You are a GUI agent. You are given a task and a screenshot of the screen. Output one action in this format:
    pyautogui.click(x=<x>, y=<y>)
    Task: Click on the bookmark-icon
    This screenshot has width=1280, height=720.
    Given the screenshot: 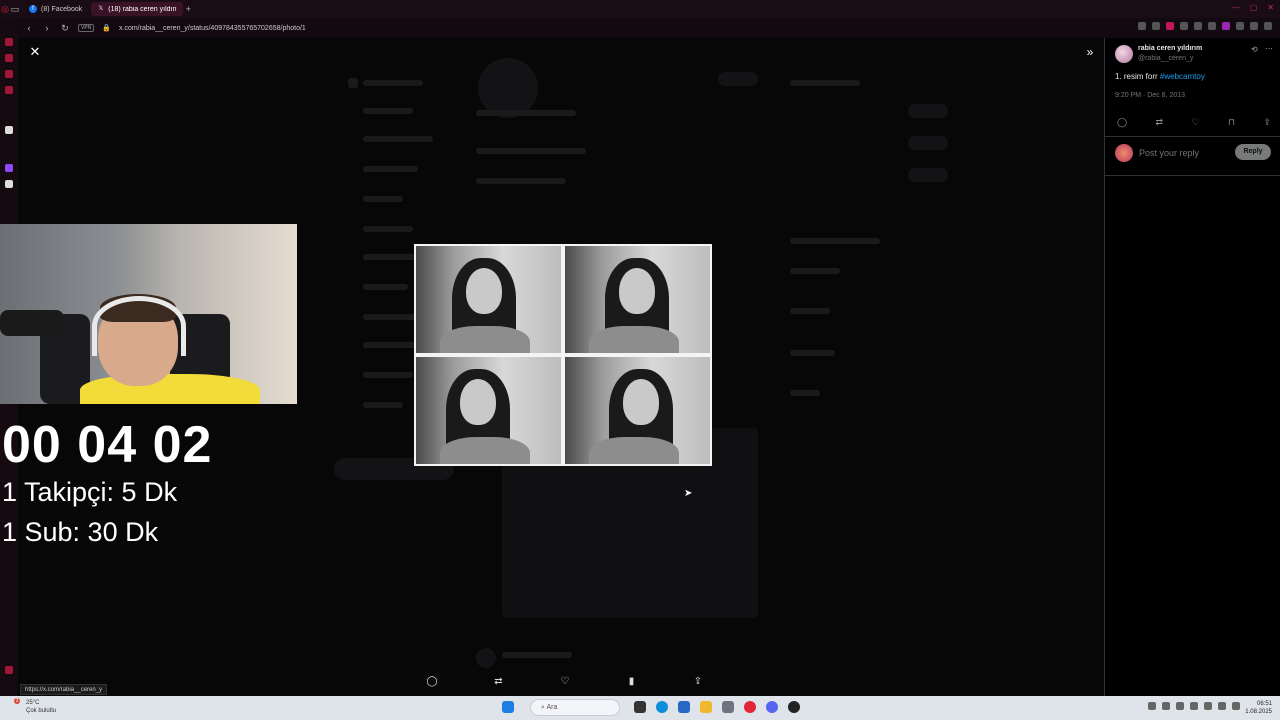 What is the action you would take?
    pyautogui.click(x=1142, y=26)
    